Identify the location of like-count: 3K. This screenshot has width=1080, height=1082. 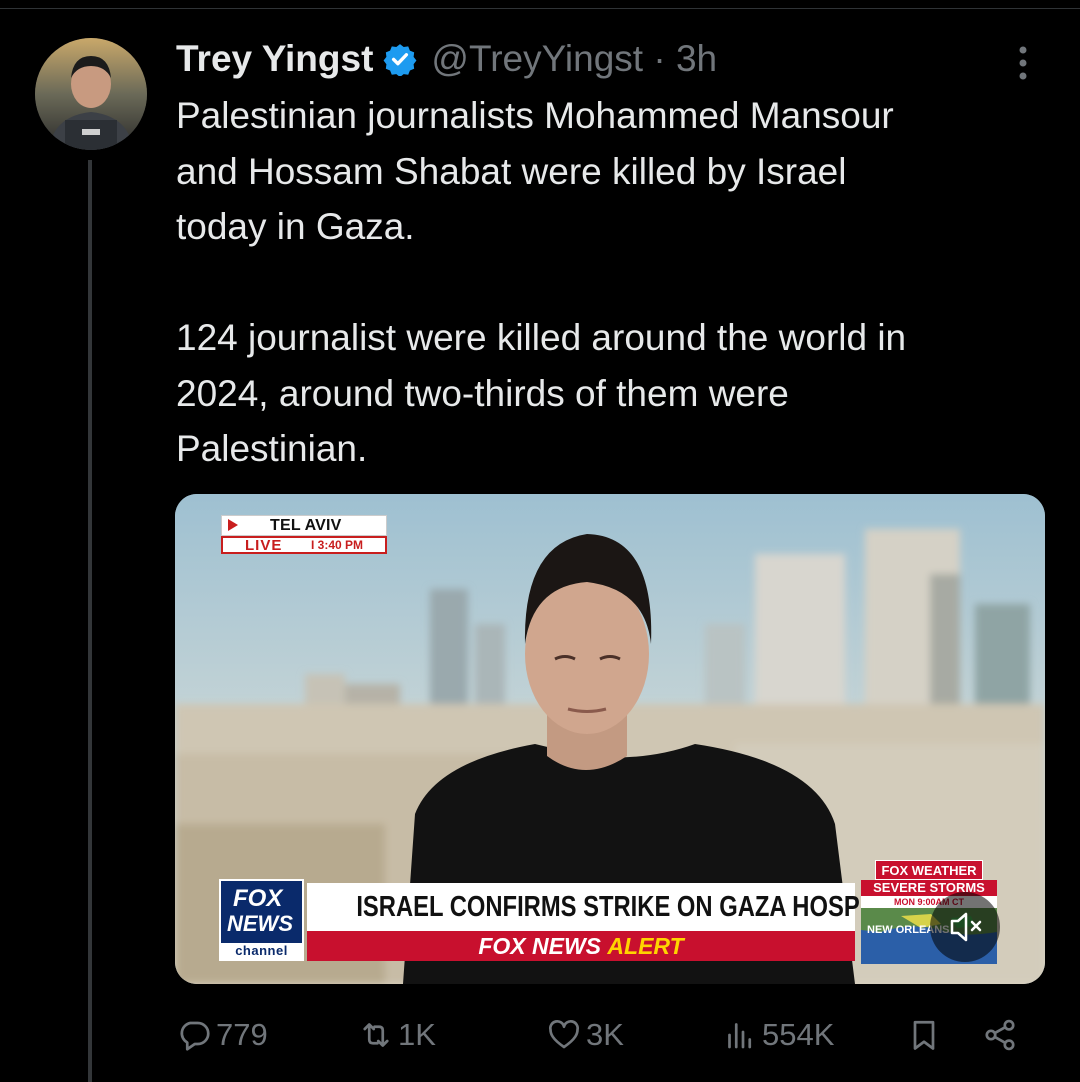
(605, 1034).